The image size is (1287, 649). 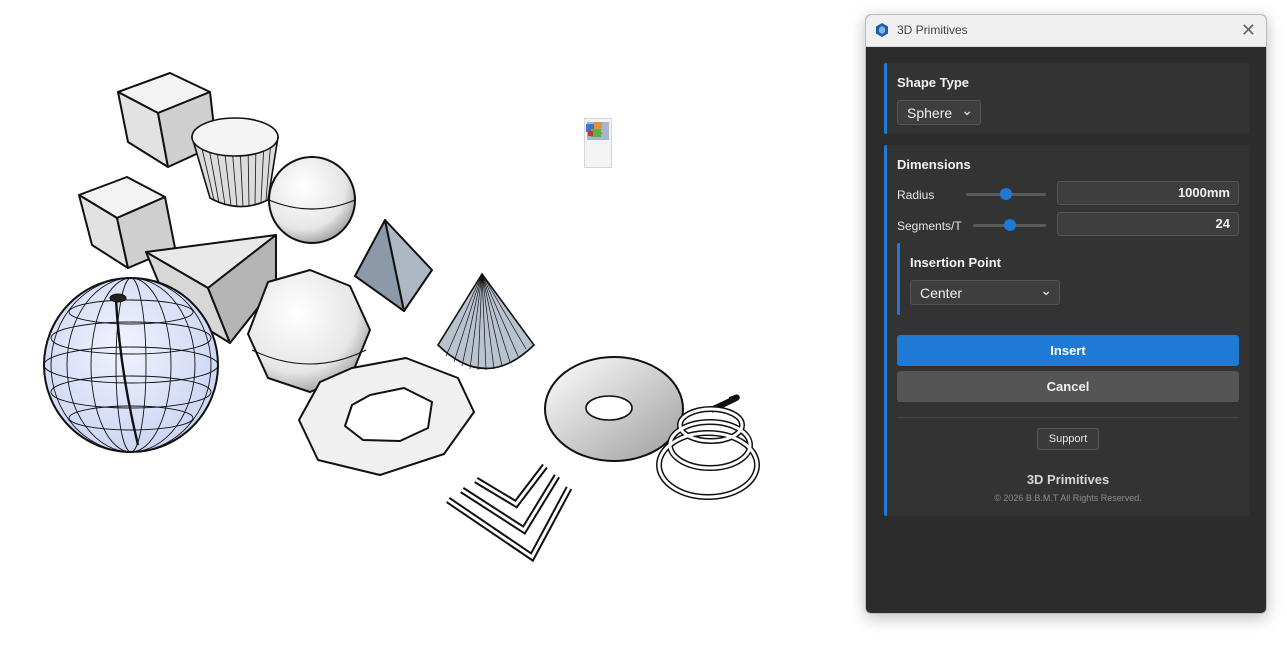 I want to click on segments-slider-thumb, so click(x=1010, y=225).